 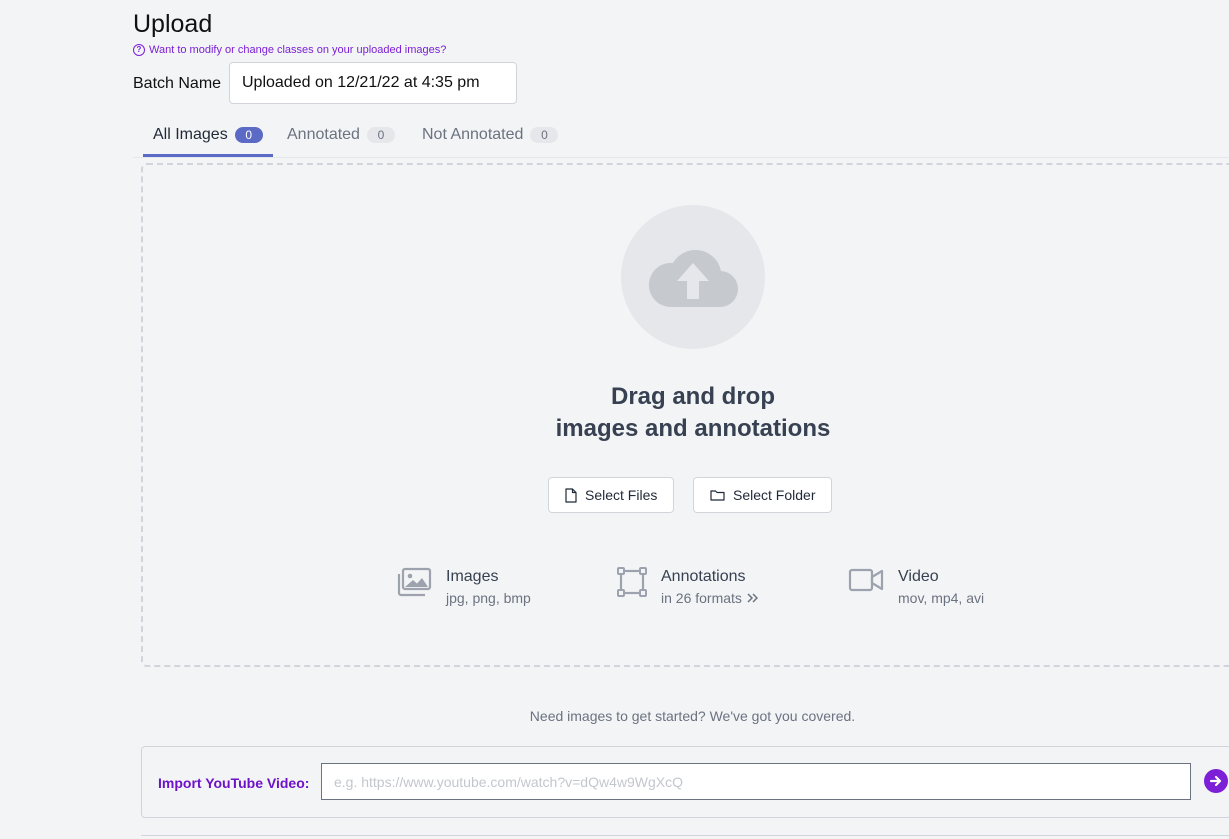 What do you see at coordinates (701, 598) in the screenshot?
I see `format-sub: in 26 formats` at bounding box center [701, 598].